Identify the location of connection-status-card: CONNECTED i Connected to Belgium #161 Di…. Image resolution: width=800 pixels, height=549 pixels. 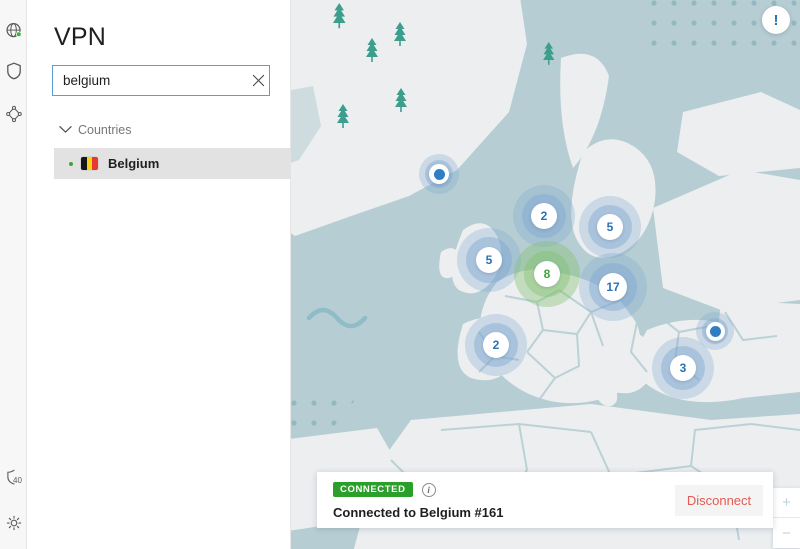
(545, 500).